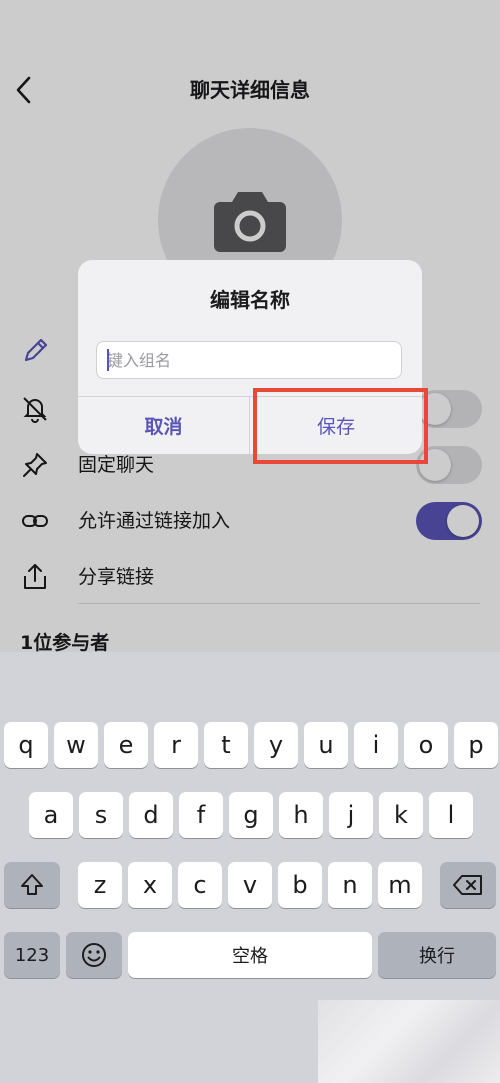  I want to click on dialog-title: 编辑名称, so click(250, 300).